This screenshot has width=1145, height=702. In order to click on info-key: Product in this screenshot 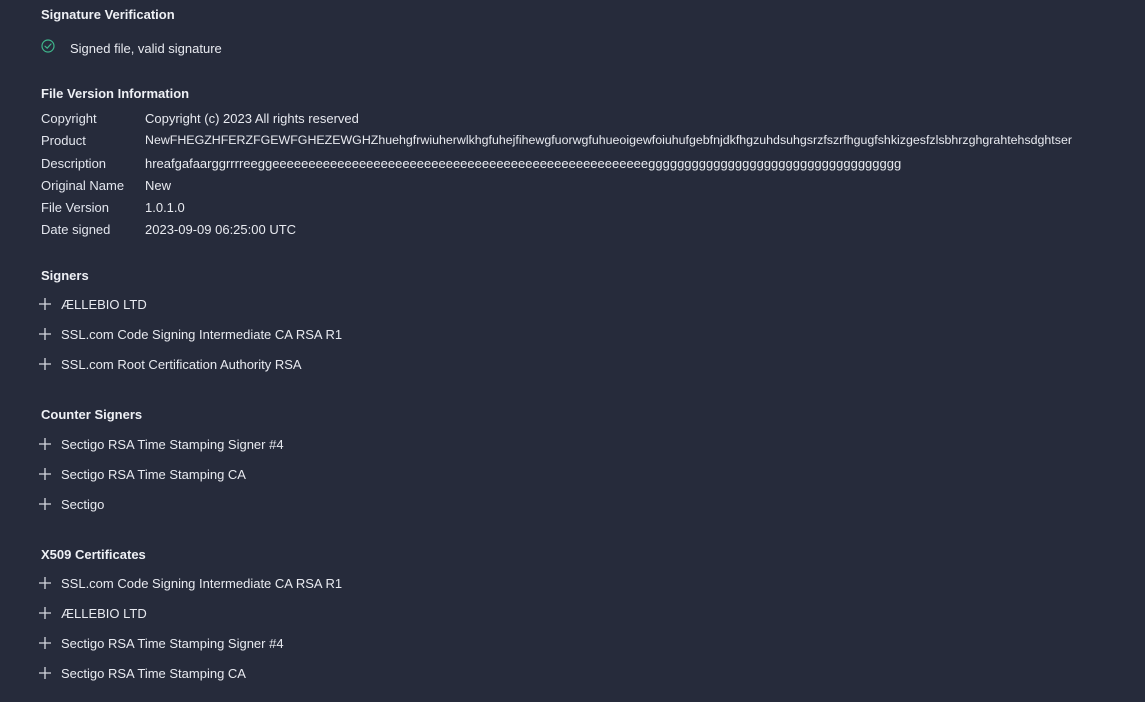, I will do `click(63, 140)`.